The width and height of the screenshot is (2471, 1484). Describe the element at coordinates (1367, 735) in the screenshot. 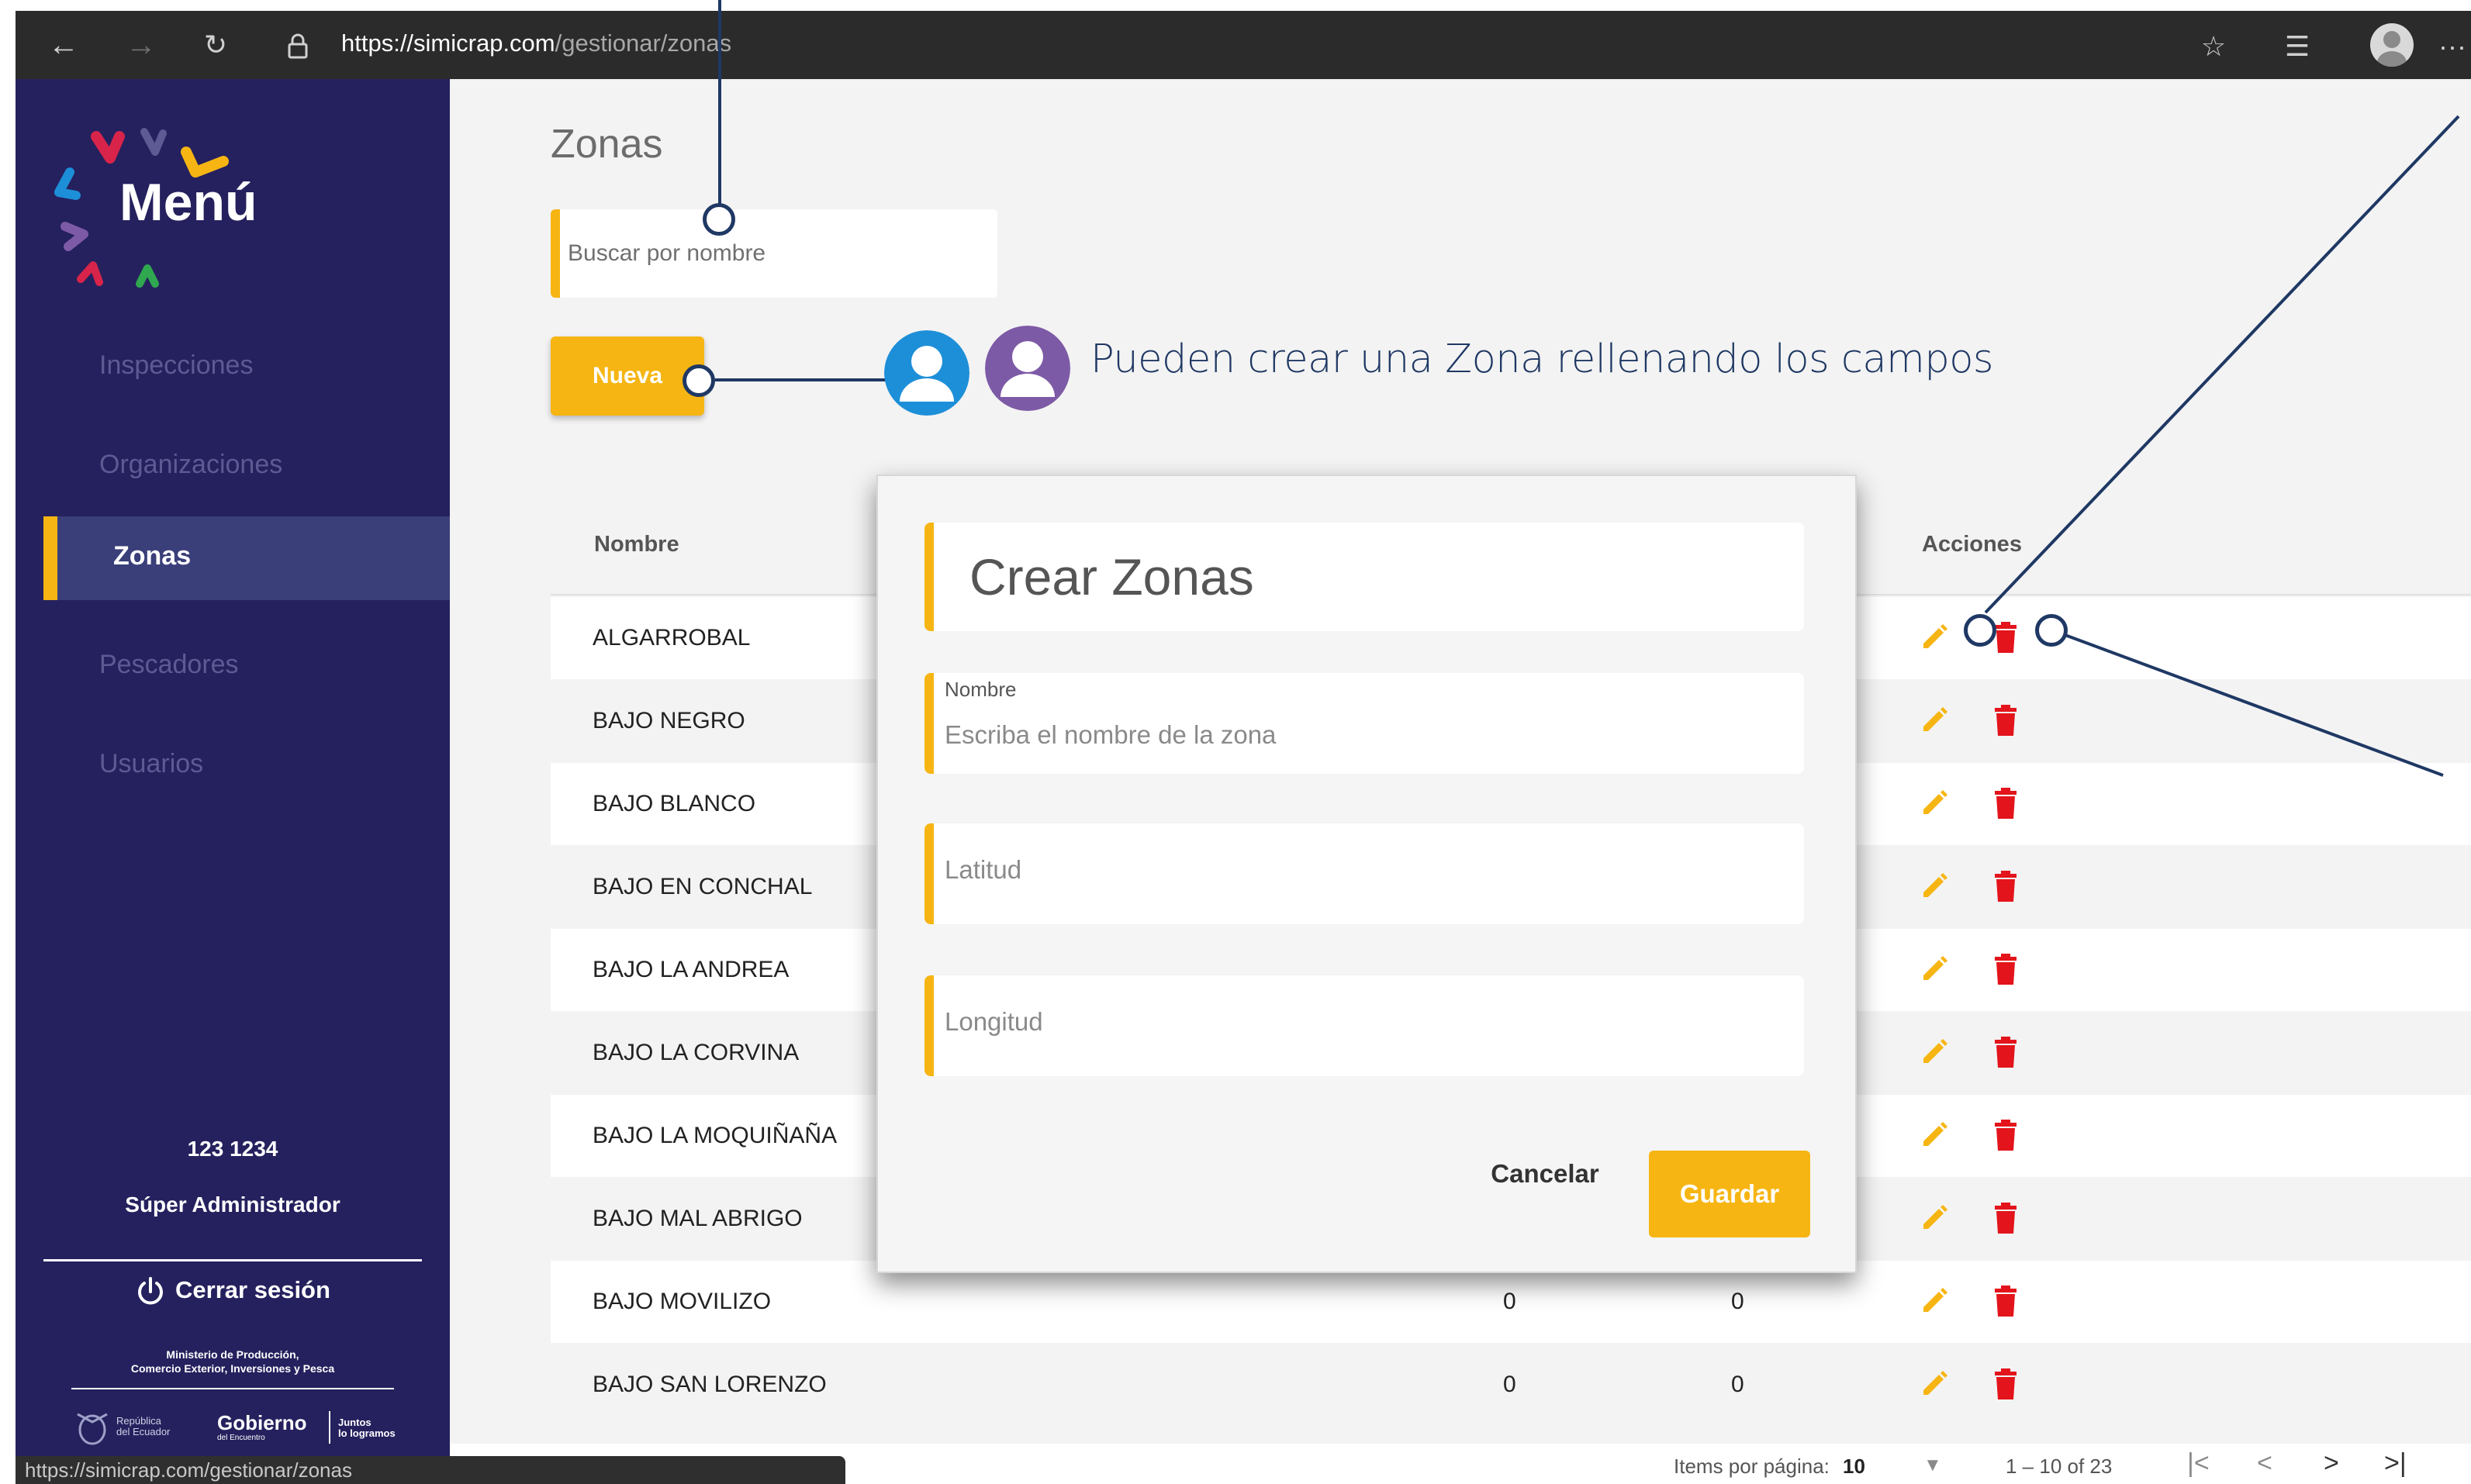

I see `zone-name-input` at that location.